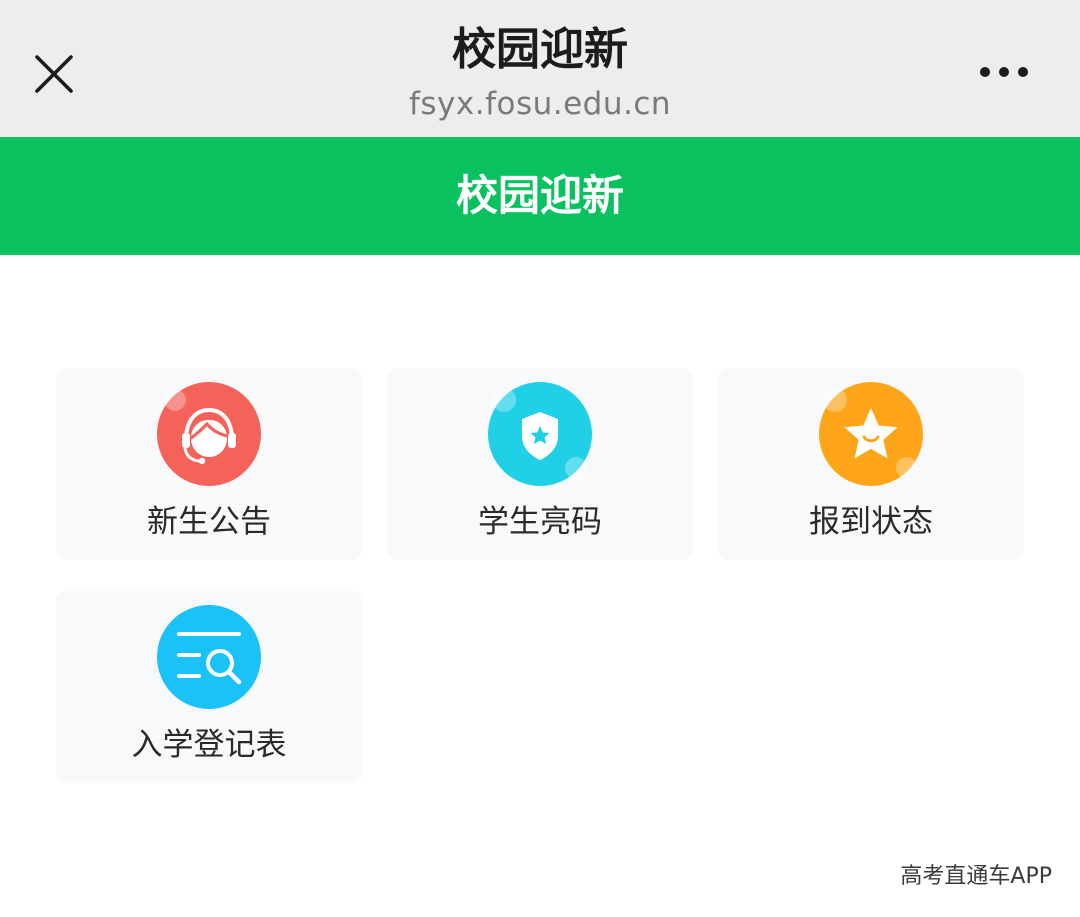 This screenshot has width=1080, height=917. Describe the element at coordinates (209, 657) in the screenshot. I see `list-search-icon` at that location.